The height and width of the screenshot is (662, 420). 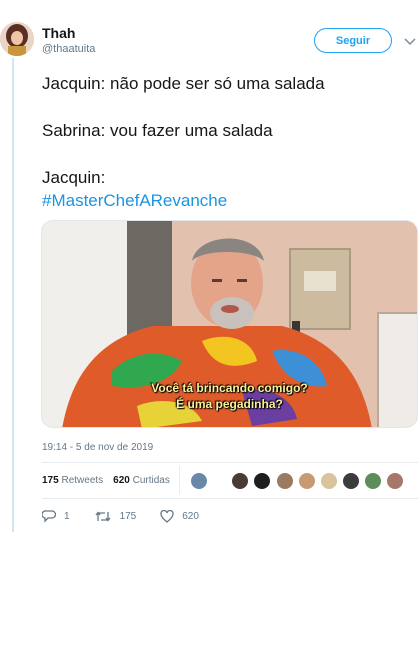 I want to click on retweet-button: 175, so click(x=115, y=516).